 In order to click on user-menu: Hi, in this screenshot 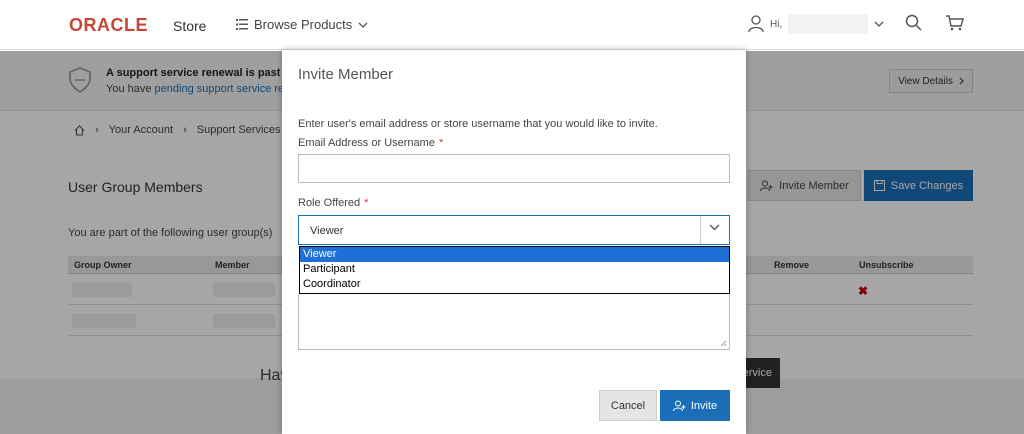, I will do `click(816, 24)`.